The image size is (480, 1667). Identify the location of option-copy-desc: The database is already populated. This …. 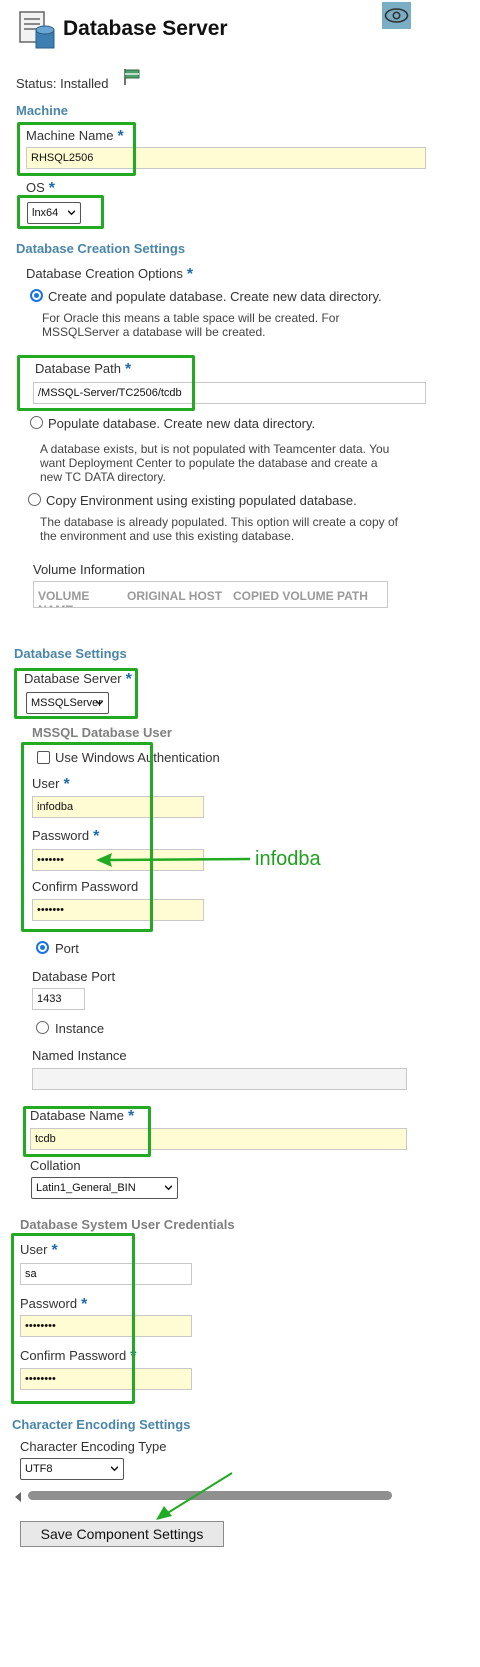
(219, 529).